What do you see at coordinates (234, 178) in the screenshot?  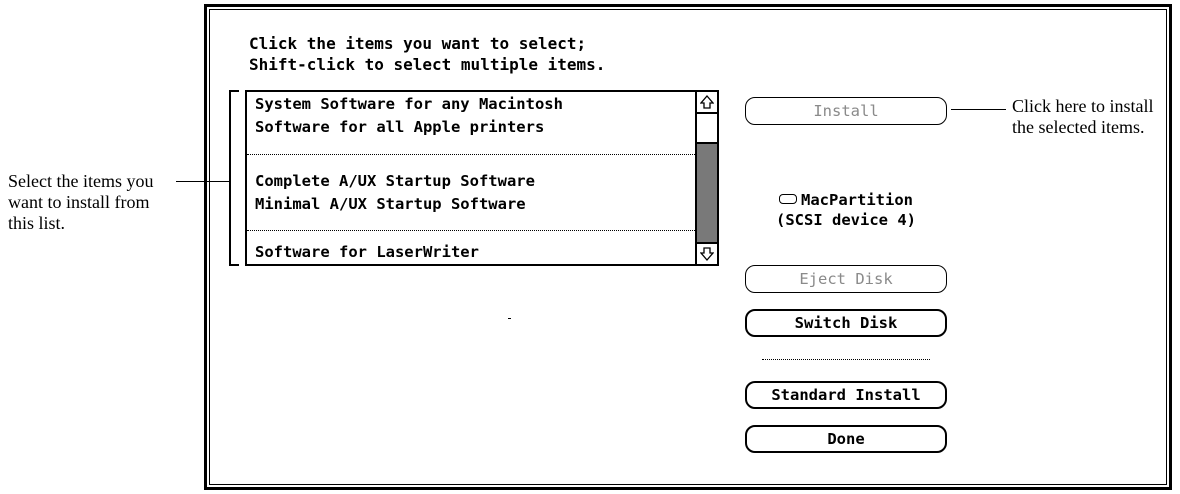 I see `list-bracket` at bounding box center [234, 178].